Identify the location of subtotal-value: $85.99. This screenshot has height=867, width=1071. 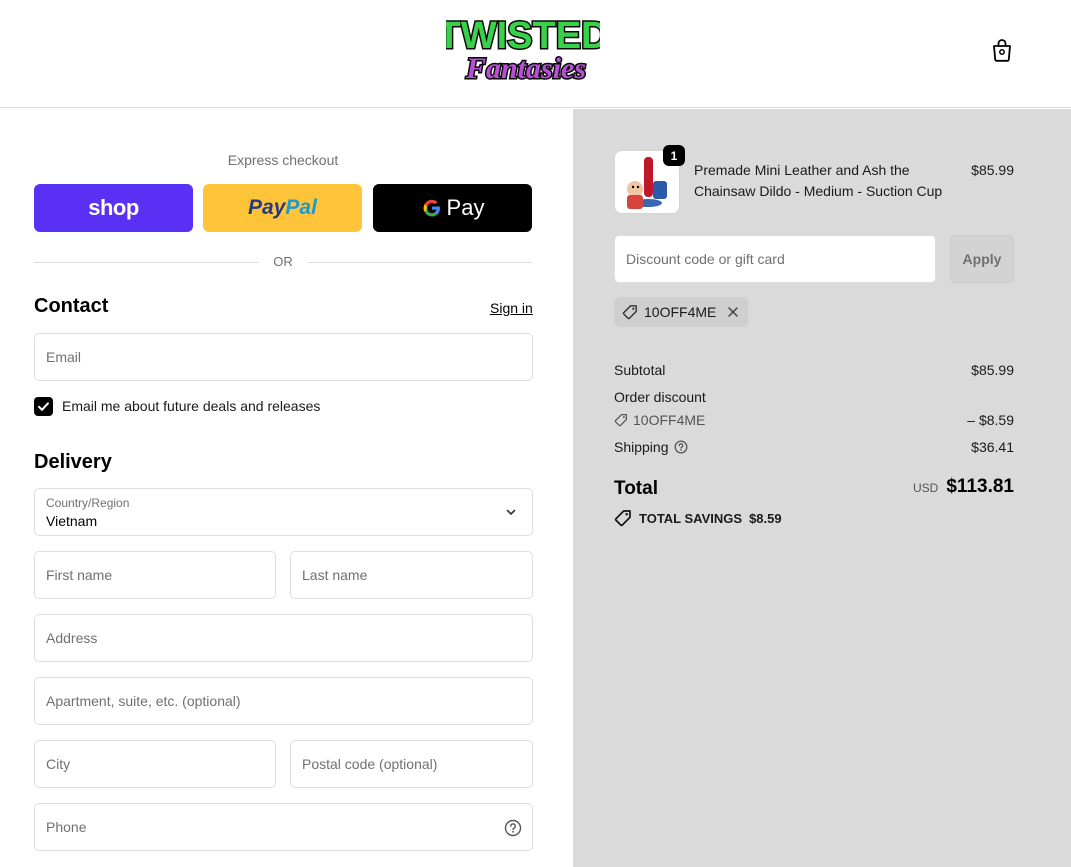
(992, 370).